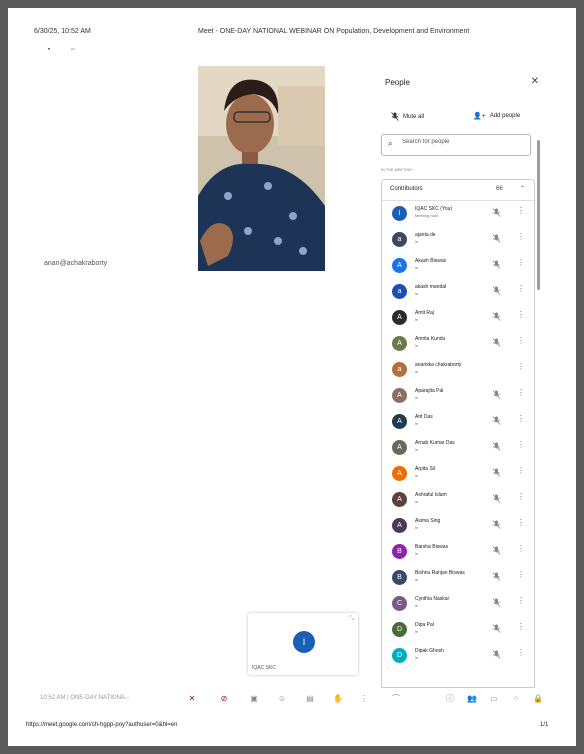  I want to click on participant-row: A Ashraful Islam le ⋮, so click(458, 500).